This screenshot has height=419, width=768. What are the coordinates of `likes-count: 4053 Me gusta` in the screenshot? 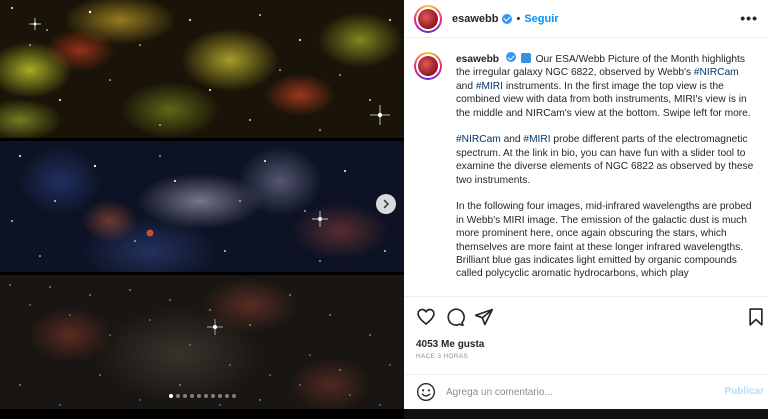 It's located at (450, 344).